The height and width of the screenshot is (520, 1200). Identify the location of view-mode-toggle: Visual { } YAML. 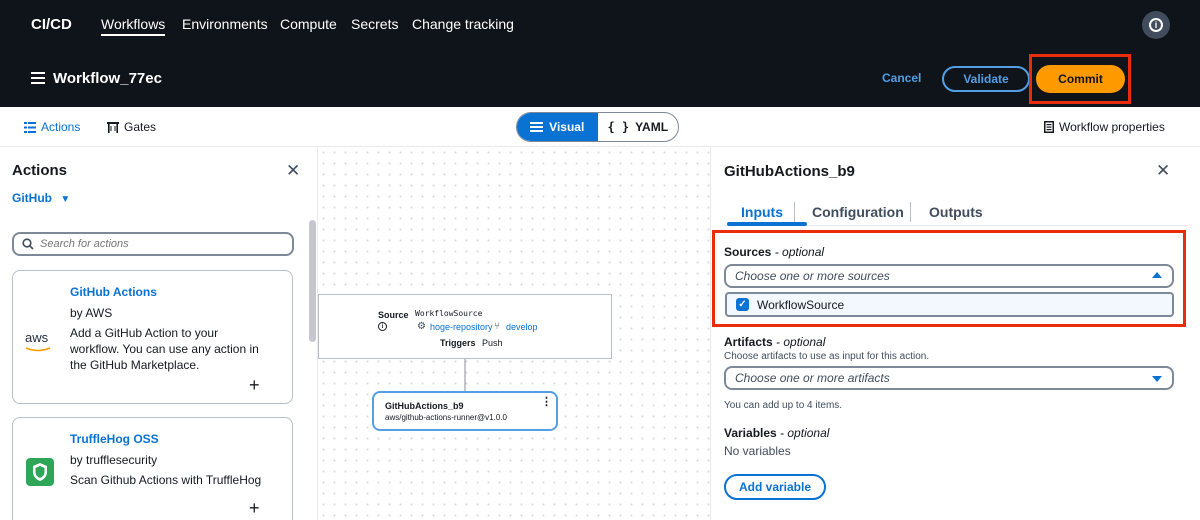
(597, 127).